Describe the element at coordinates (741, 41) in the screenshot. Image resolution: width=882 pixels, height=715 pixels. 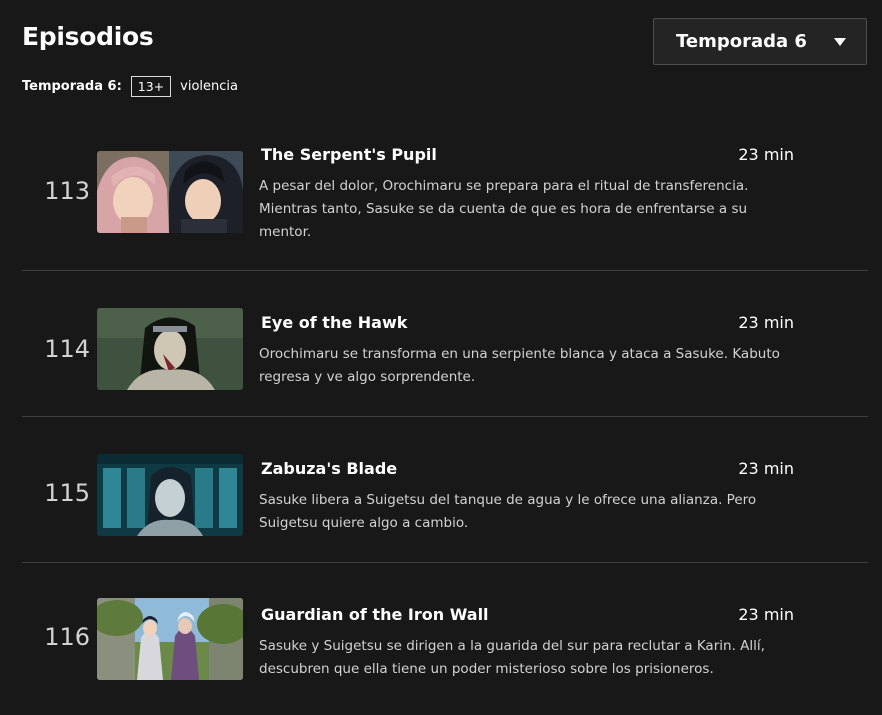
I see `season-dropdown-label: Temporada 6` at that location.